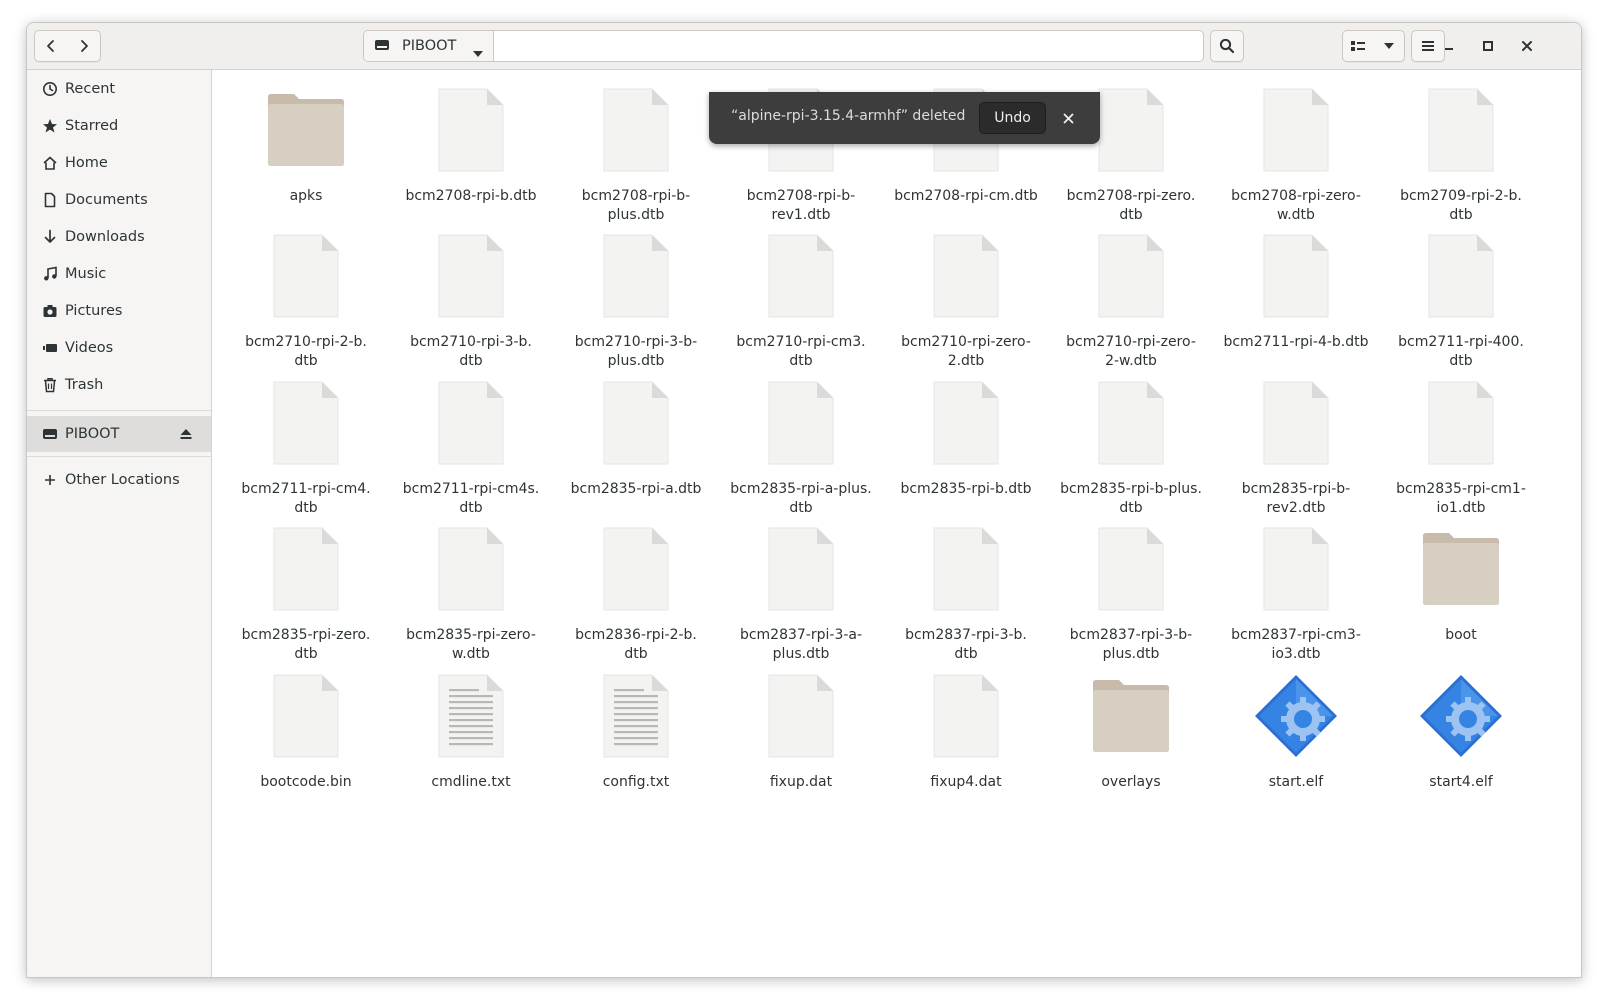 The image size is (1605, 1004). What do you see at coordinates (306, 644) in the screenshot?
I see `file-name: bcm2835-rpi-zero. dtb` at bounding box center [306, 644].